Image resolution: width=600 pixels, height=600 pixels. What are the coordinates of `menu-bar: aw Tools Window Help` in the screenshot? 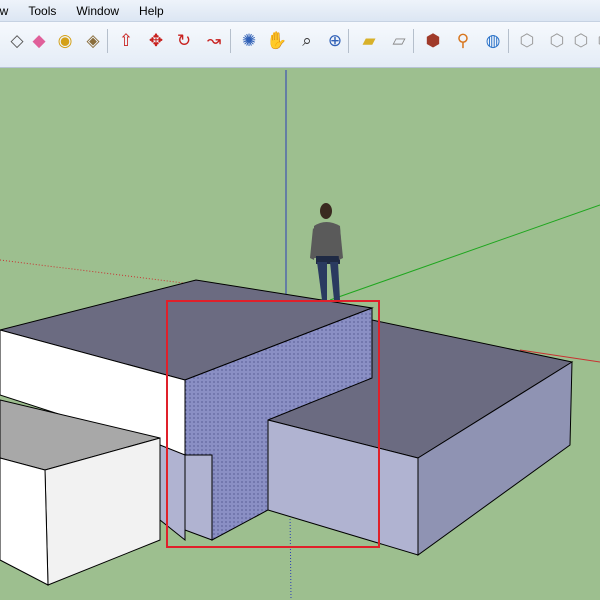 It's located at (300, 11).